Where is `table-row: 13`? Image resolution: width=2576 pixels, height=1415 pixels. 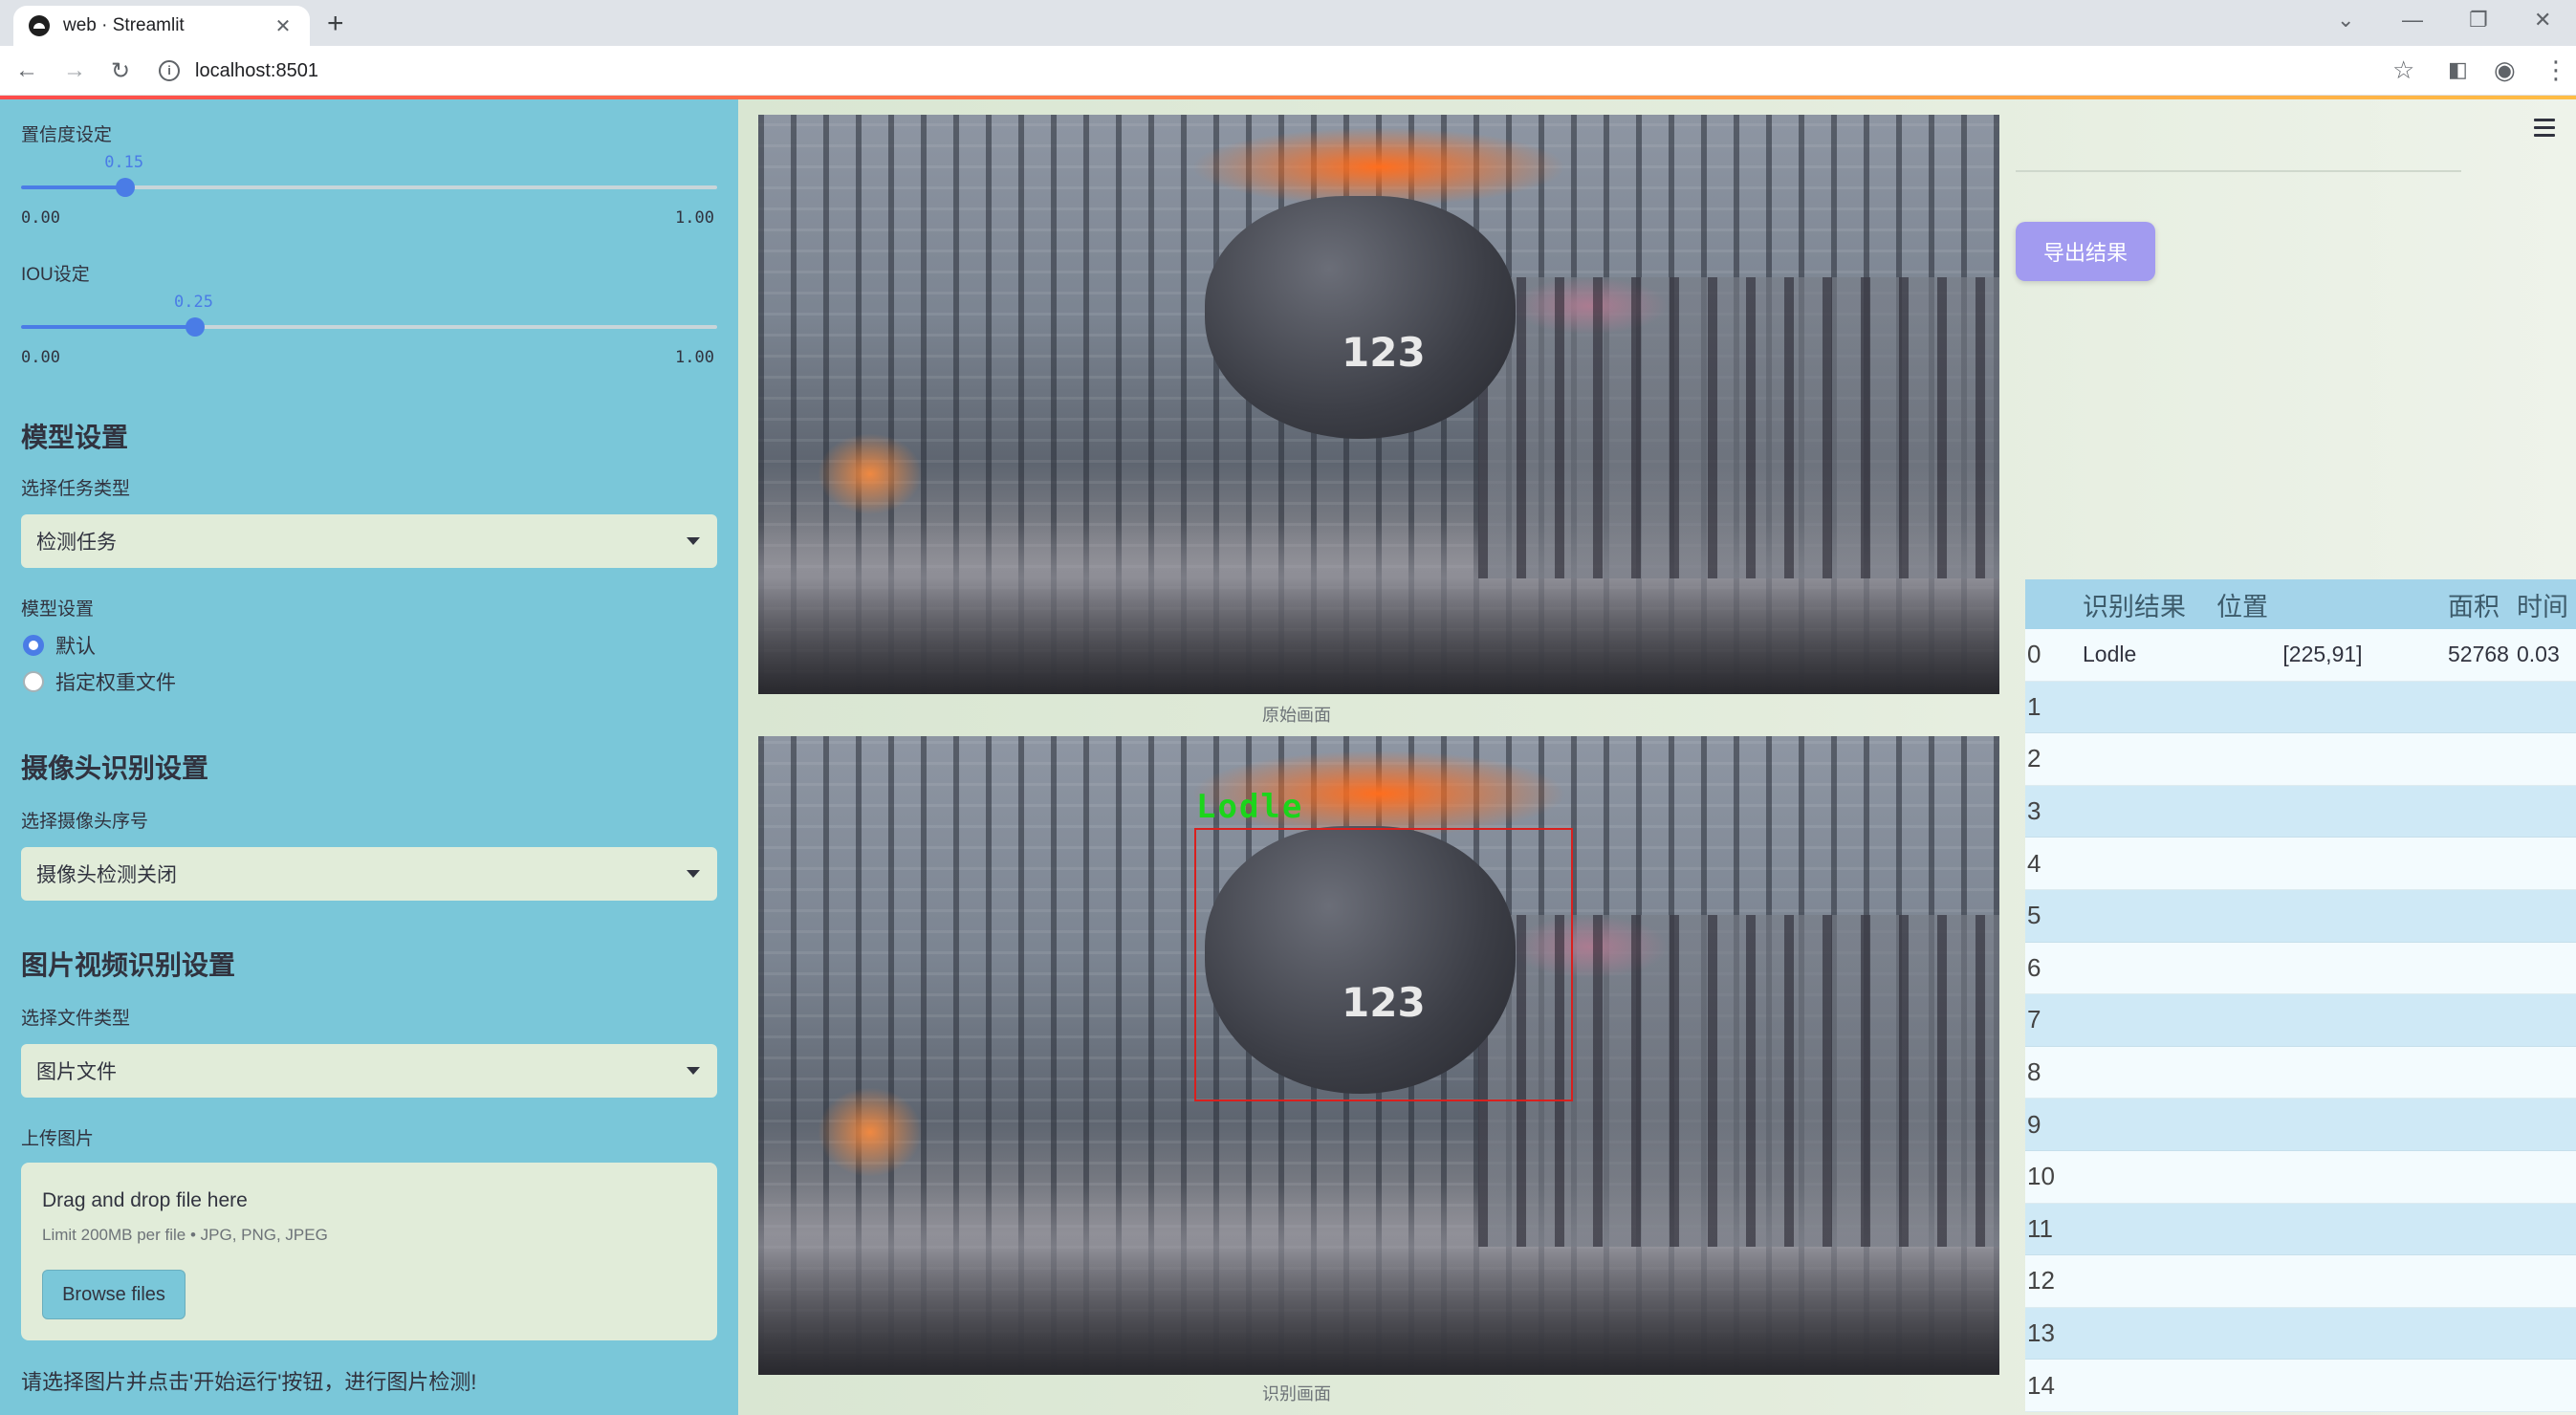
table-row: 13 is located at coordinates (2300, 1334).